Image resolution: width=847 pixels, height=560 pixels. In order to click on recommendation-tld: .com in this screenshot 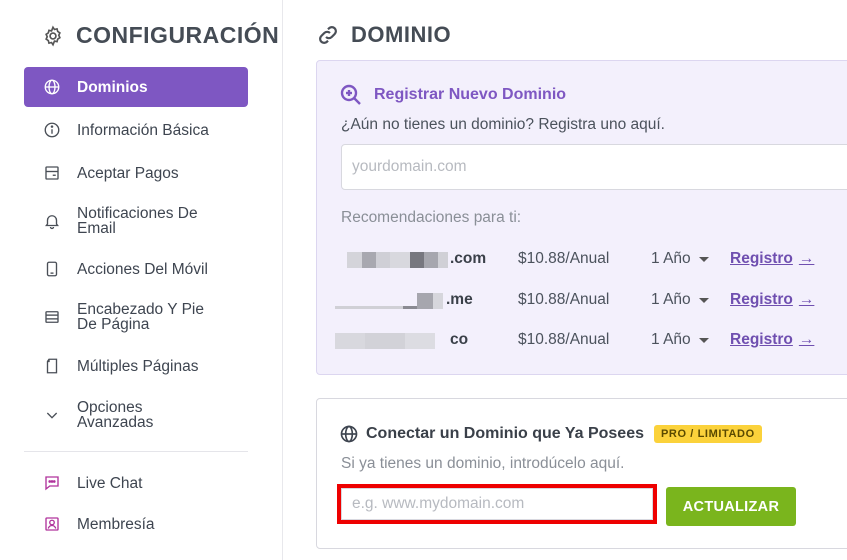, I will do `click(468, 258)`.